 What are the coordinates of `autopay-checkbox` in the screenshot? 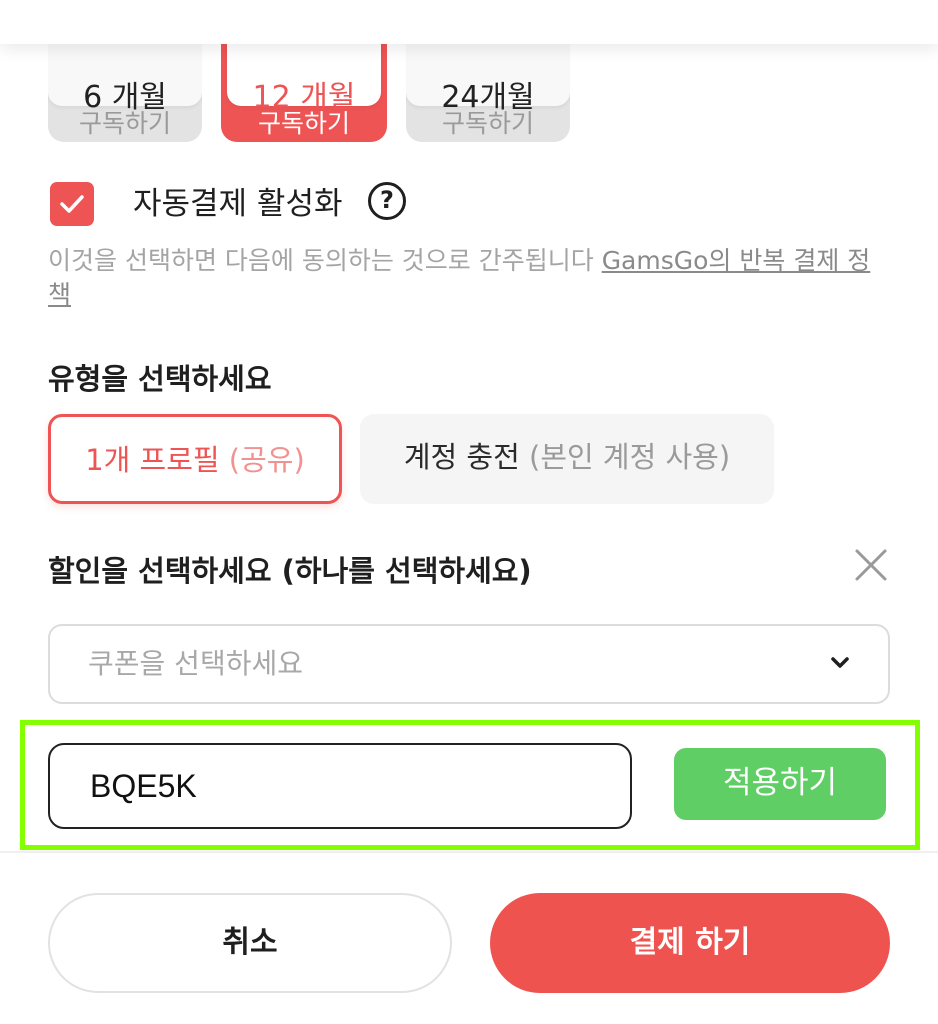 It's located at (72, 204).